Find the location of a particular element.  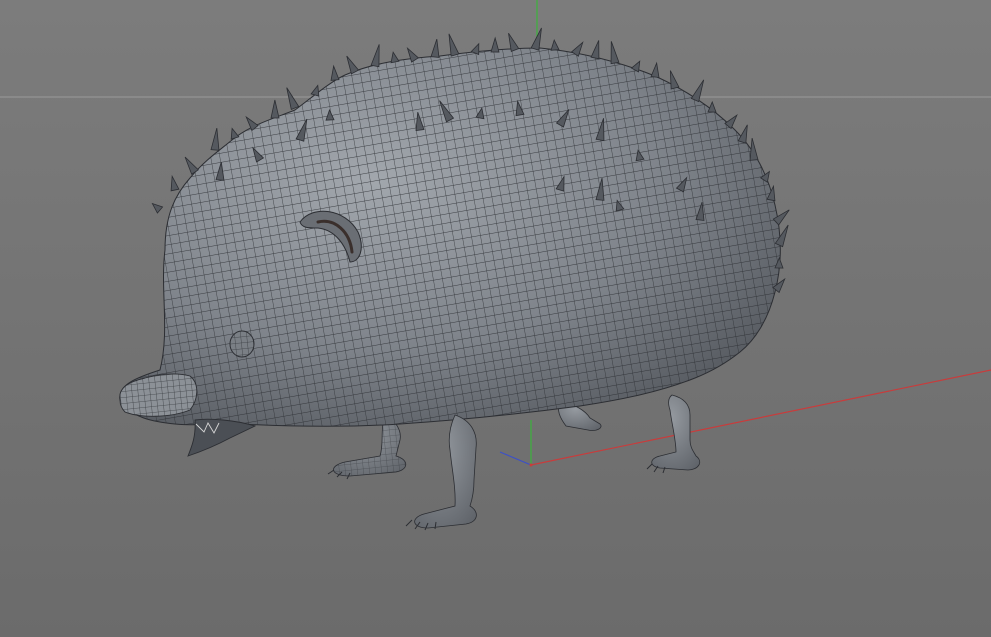

world-origin is located at coordinates (531, 465).